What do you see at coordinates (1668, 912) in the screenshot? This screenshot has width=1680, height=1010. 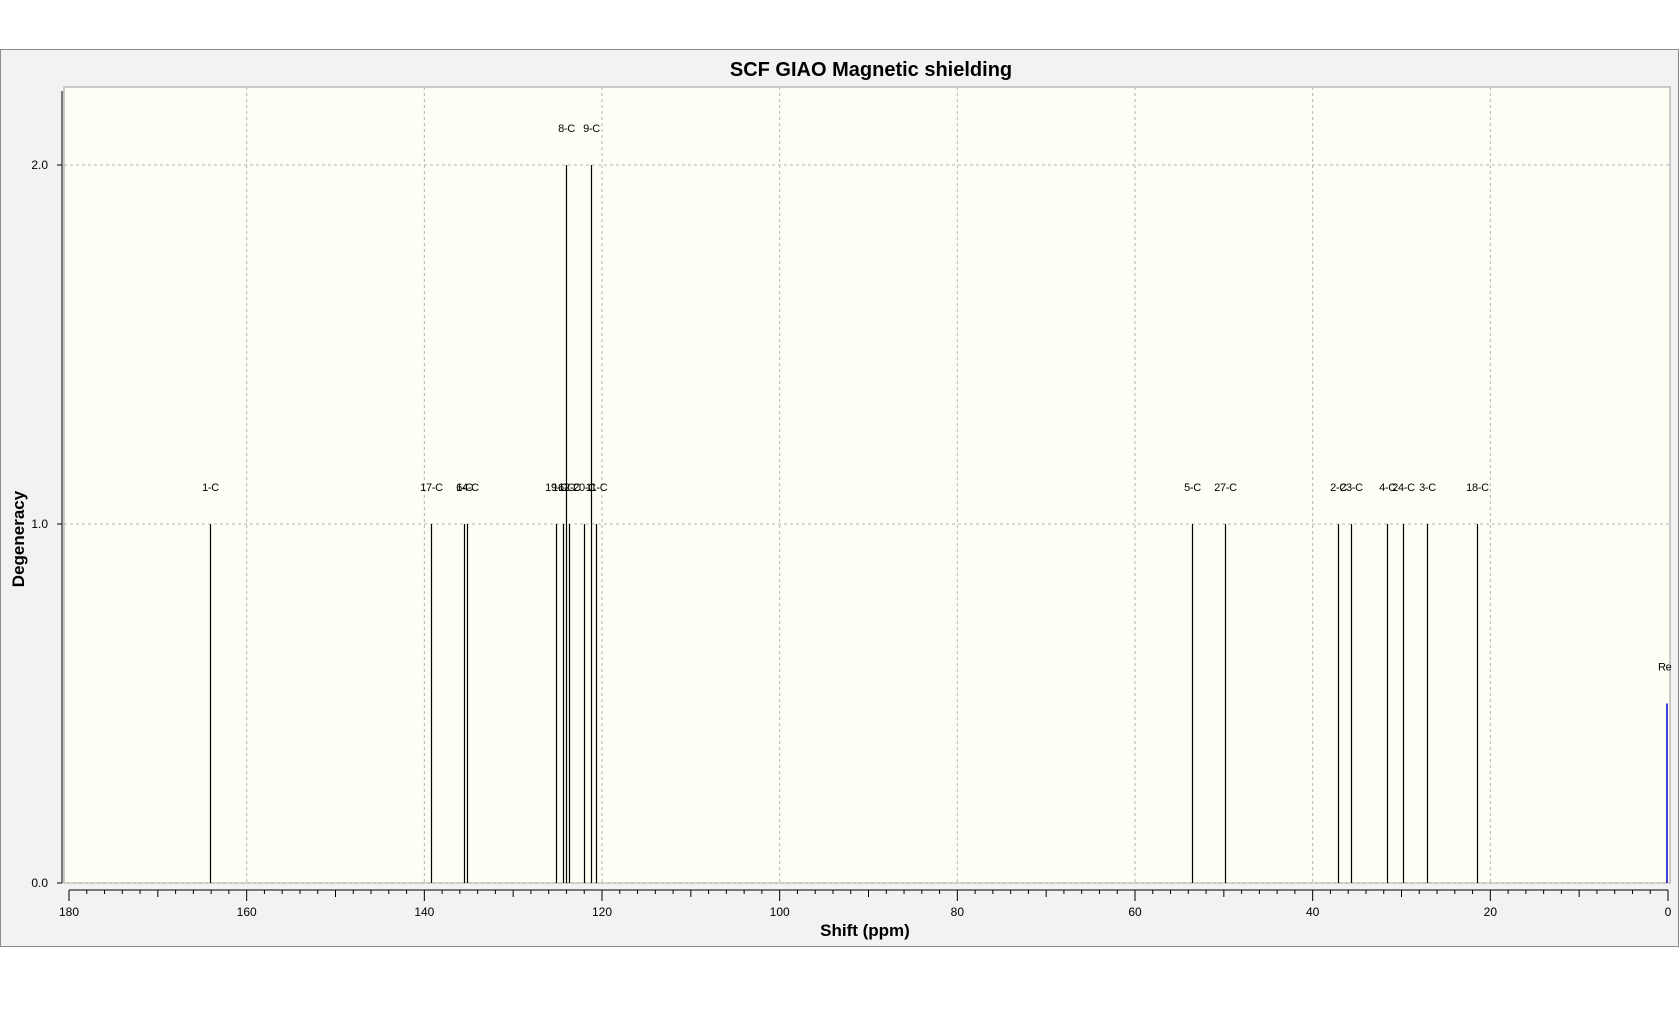 I see `x-tick-label: 0` at bounding box center [1668, 912].